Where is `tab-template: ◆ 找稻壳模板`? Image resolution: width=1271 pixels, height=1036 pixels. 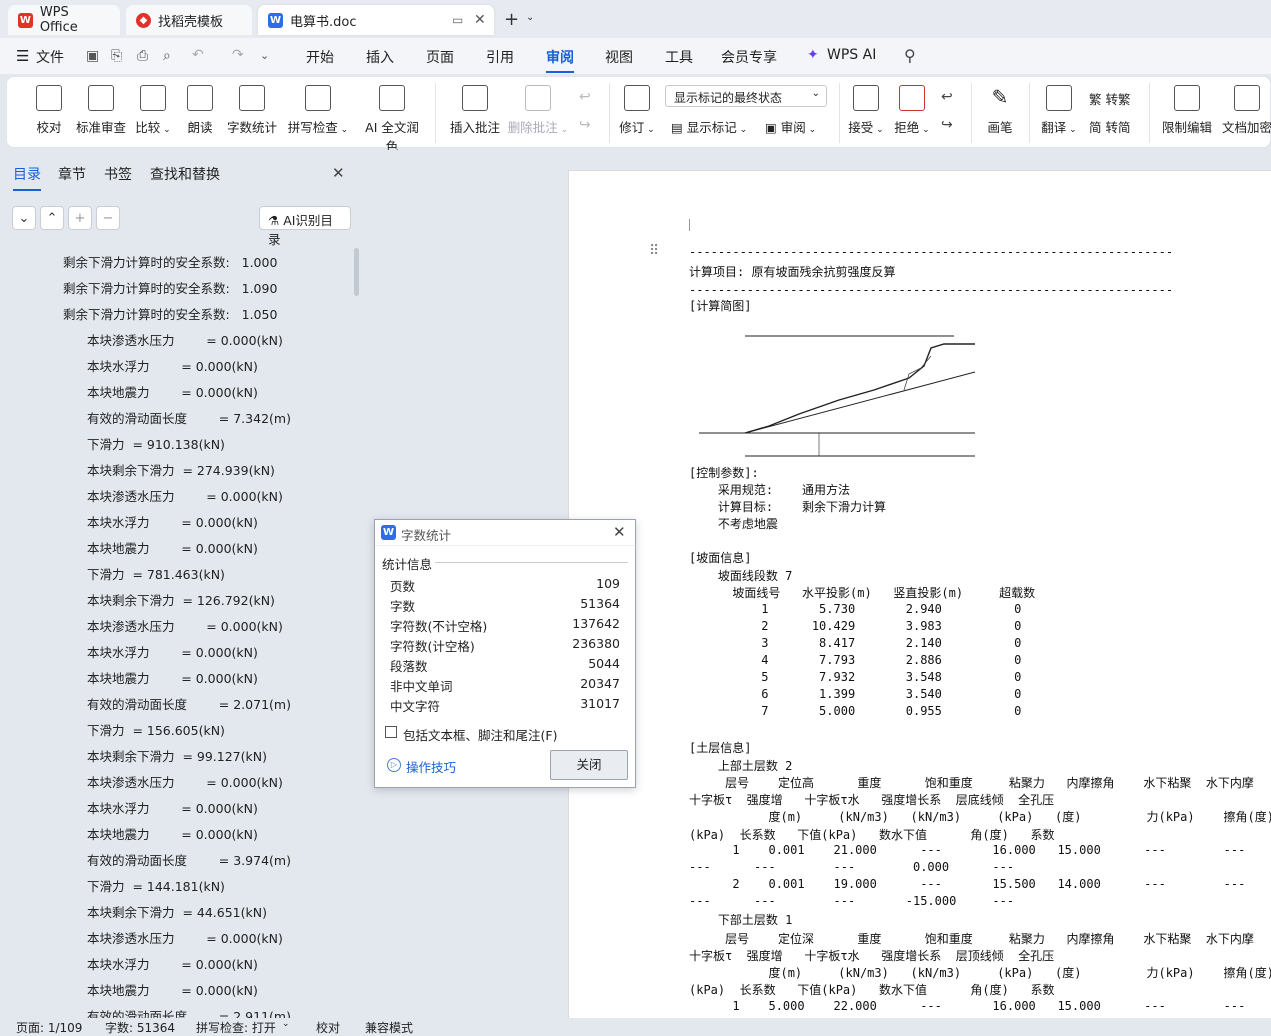 tab-template: ◆ 找稻壳模板 is located at coordinates (189, 20).